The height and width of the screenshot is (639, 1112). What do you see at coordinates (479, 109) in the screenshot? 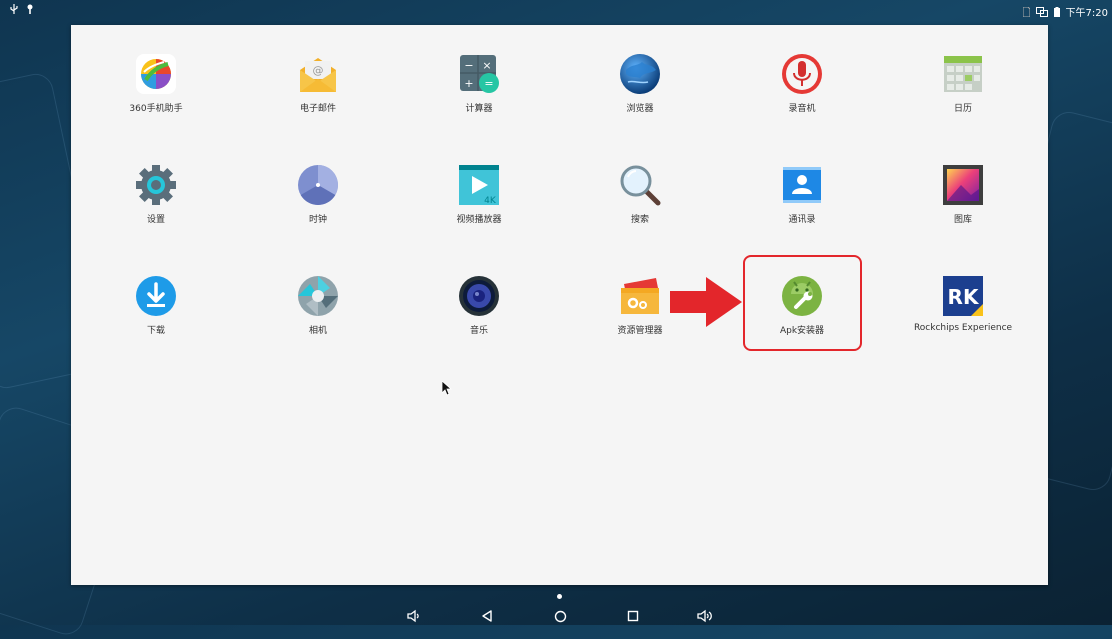
I see `app-label: 计算器` at bounding box center [479, 109].